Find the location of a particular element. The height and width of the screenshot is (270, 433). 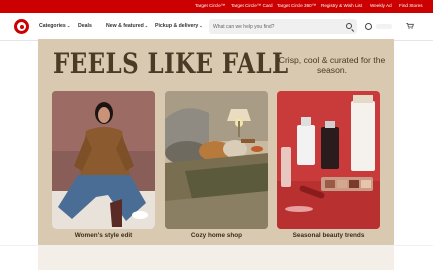

nav-categories-label: Categories is located at coordinates (52, 26).